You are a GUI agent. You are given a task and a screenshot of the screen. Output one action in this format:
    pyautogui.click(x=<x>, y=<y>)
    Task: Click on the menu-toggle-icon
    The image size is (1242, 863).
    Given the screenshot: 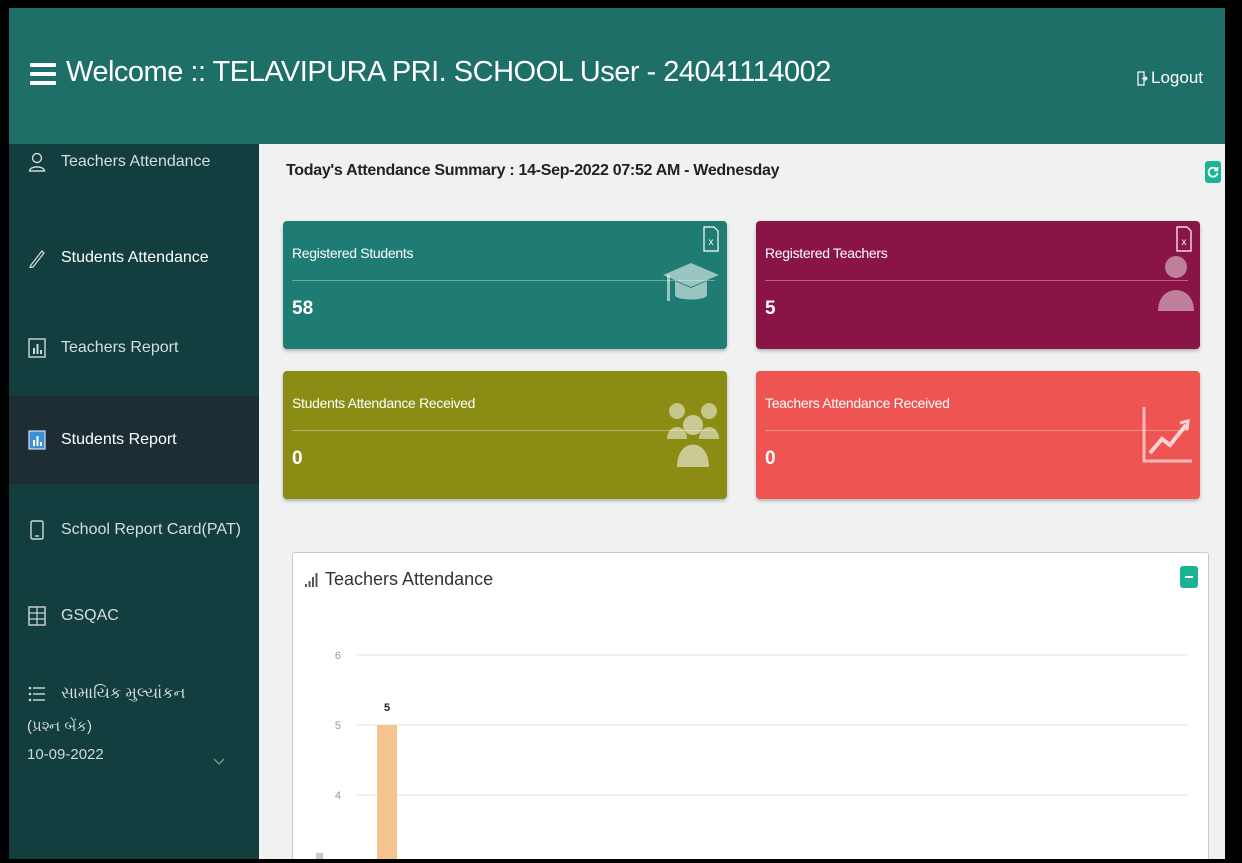 What is the action you would take?
    pyautogui.click(x=43, y=74)
    